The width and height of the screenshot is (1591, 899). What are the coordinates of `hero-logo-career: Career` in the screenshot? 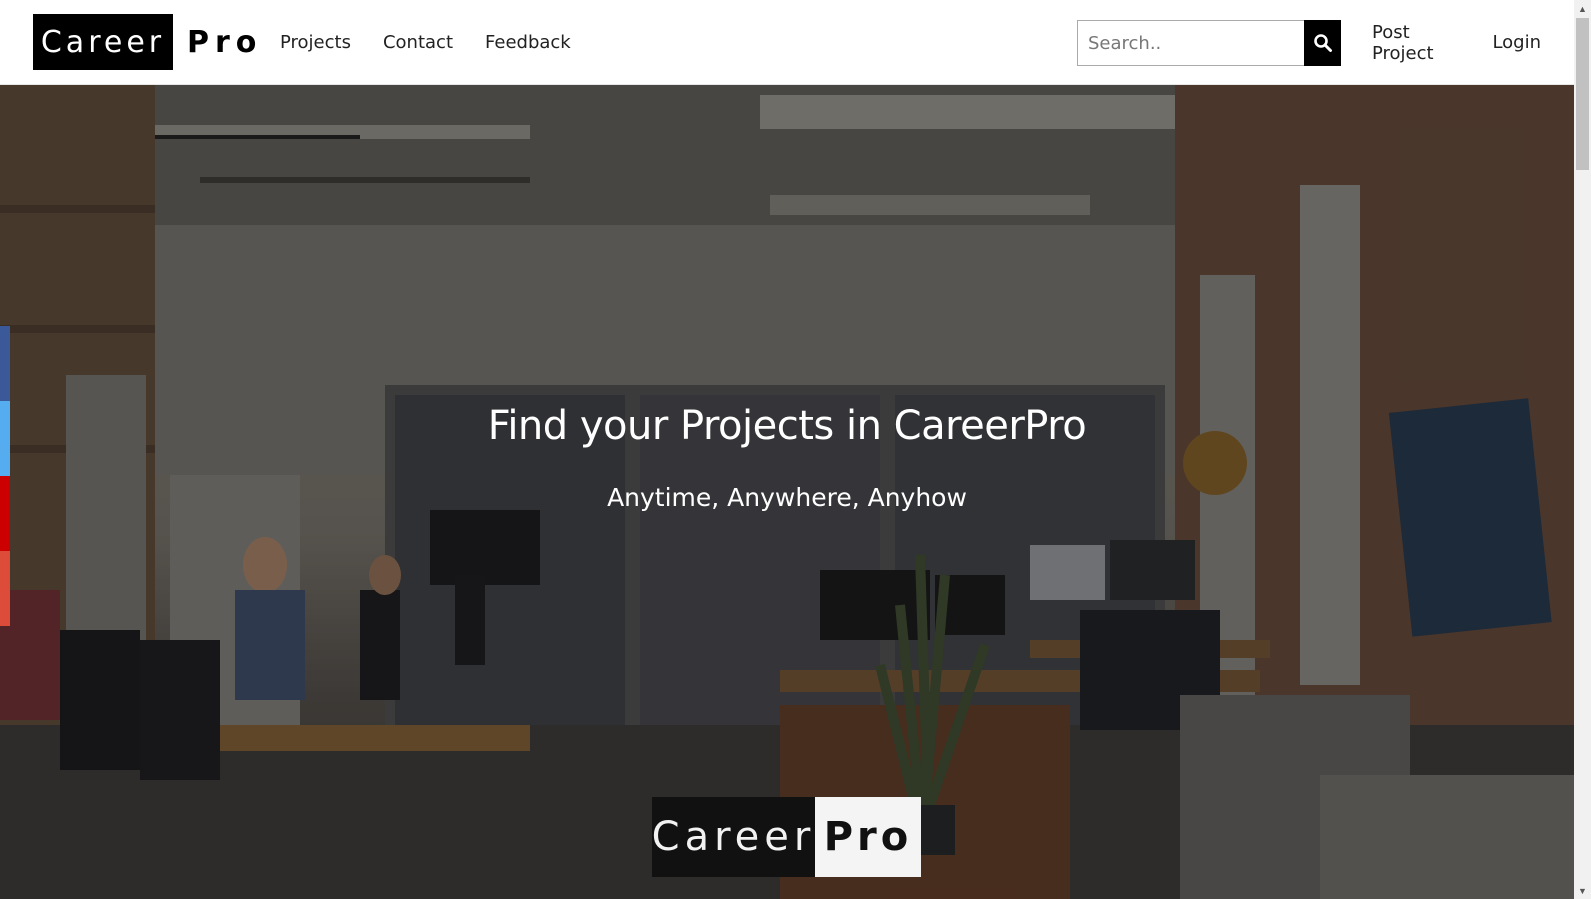 It's located at (733, 837).